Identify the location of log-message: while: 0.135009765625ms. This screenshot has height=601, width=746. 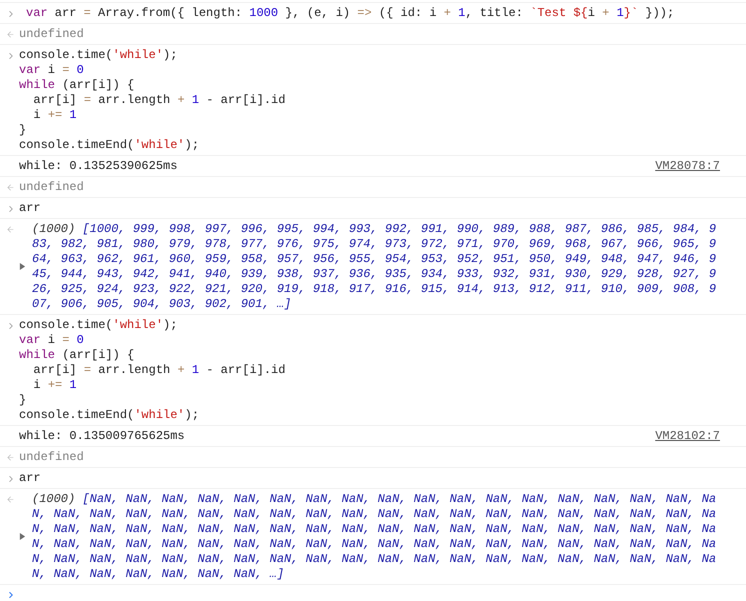
(102, 436).